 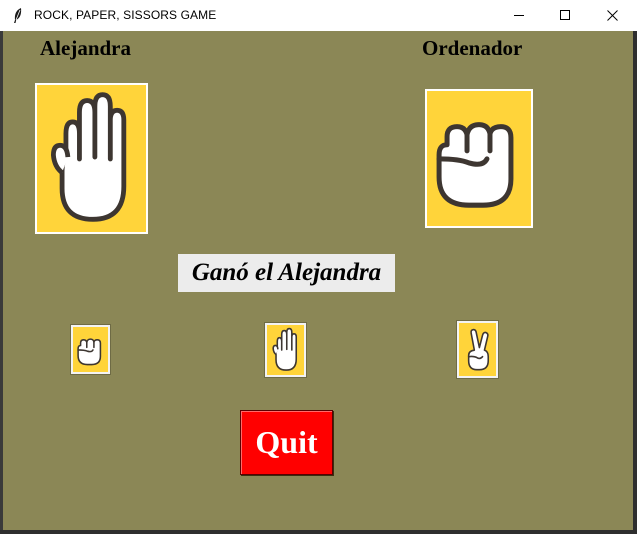 I want to click on maximize-icon, so click(x=564, y=15).